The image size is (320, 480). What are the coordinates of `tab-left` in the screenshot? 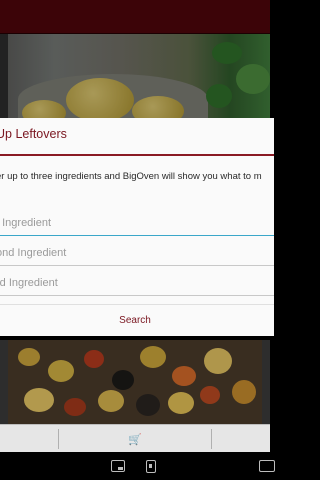 It's located at (29, 439).